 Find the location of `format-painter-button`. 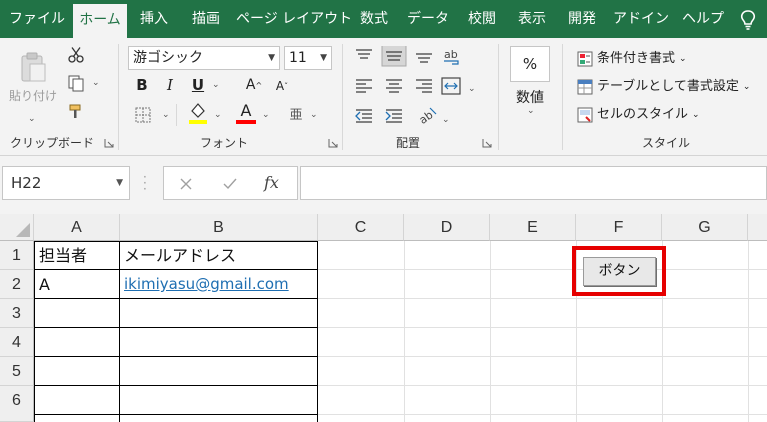

format-painter-button is located at coordinates (76, 111).